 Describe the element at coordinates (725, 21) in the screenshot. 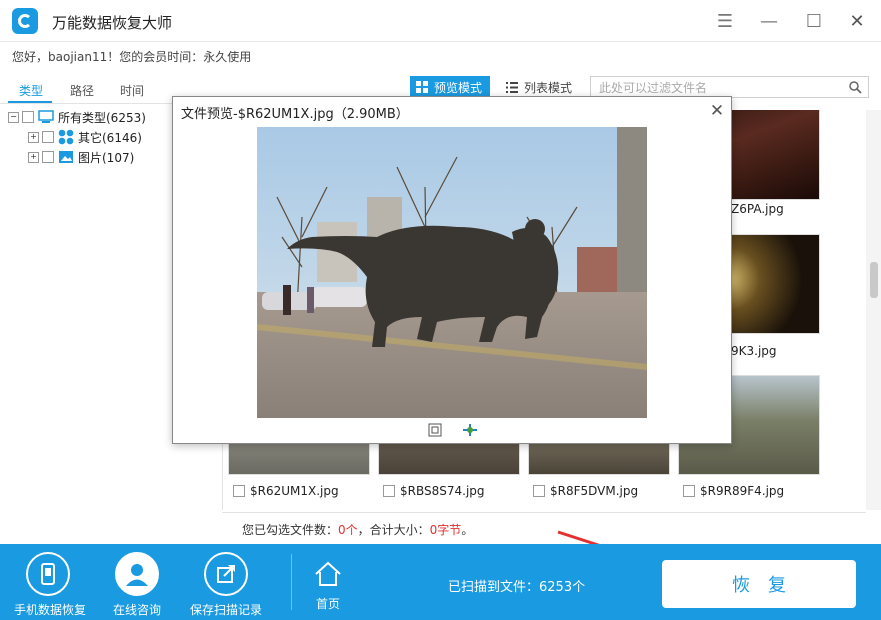

I see `menu-icon: ☰` at that location.